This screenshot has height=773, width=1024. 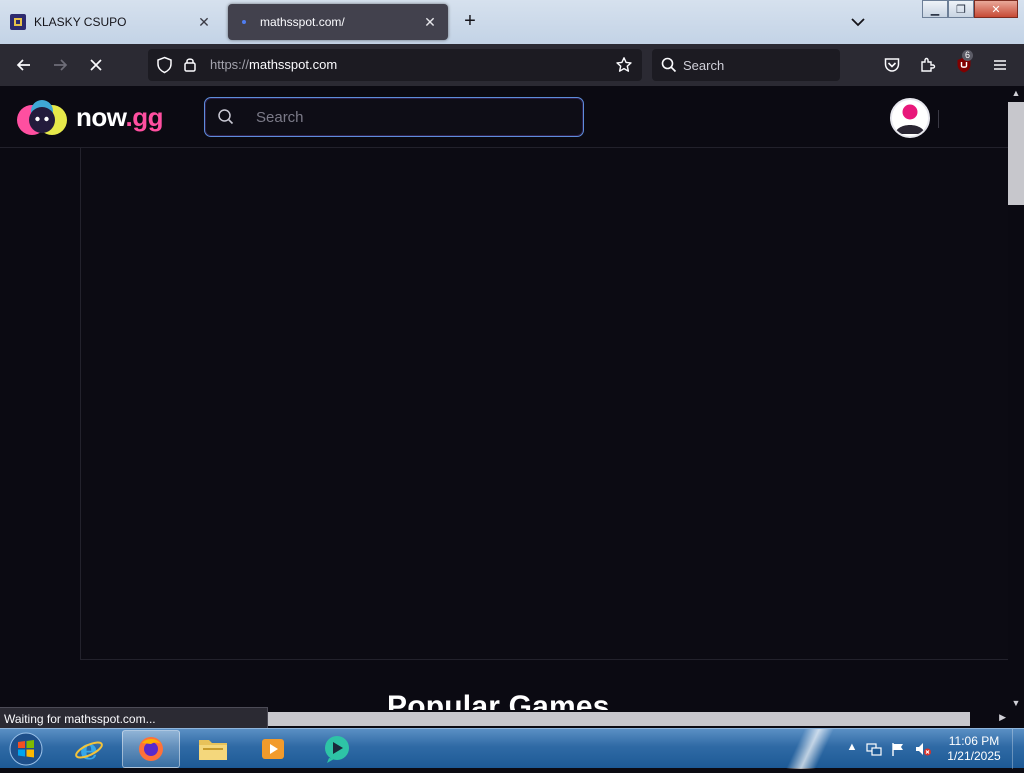 I want to click on navigation-toolbar: https://mathsspot.com Search 6, so click(x=512, y=65).